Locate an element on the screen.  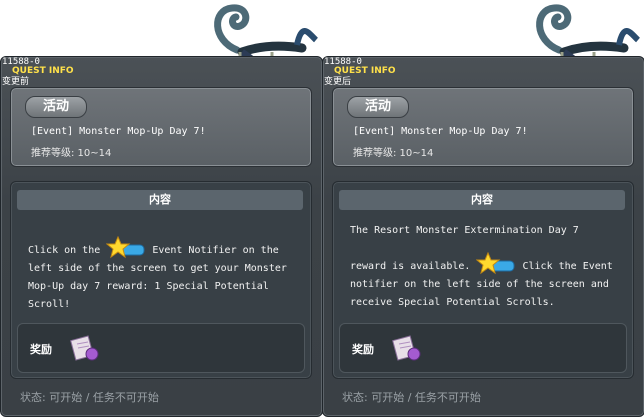
description-text: reward is available. is located at coordinates (410, 266).